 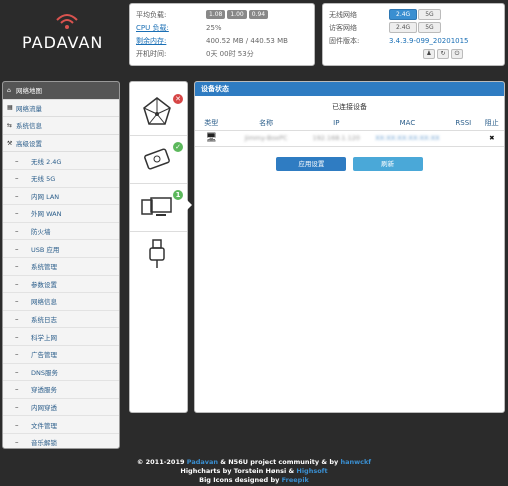 I want to click on client-mac: XX:XX:XX:XX:XX:XX, so click(x=407, y=138).